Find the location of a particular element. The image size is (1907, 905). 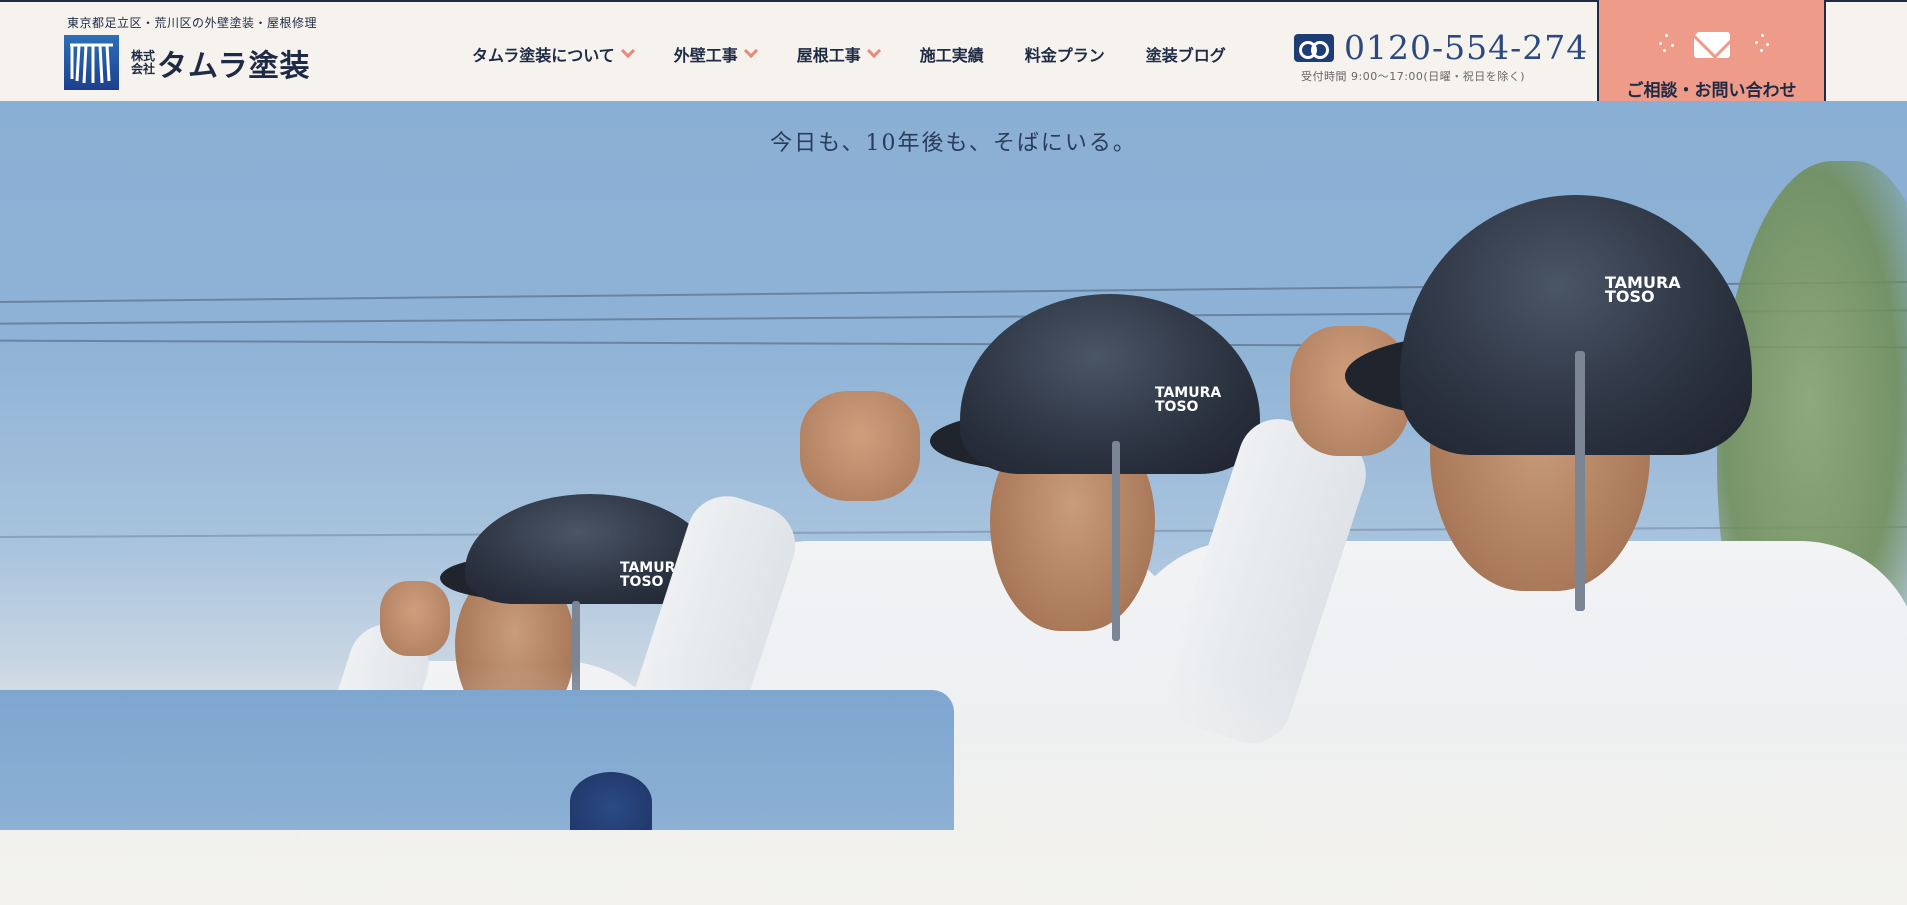

logo-name: タムラ塗装 is located at coordinates (234, 66).